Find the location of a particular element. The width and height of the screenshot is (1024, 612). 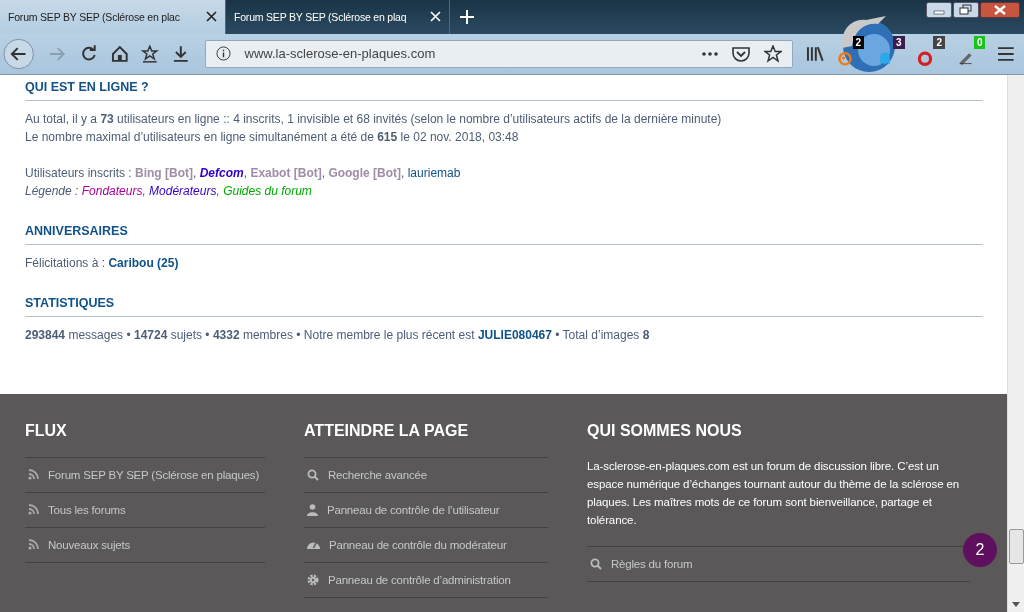

menu-icon is located at coordinates (1006, 53).